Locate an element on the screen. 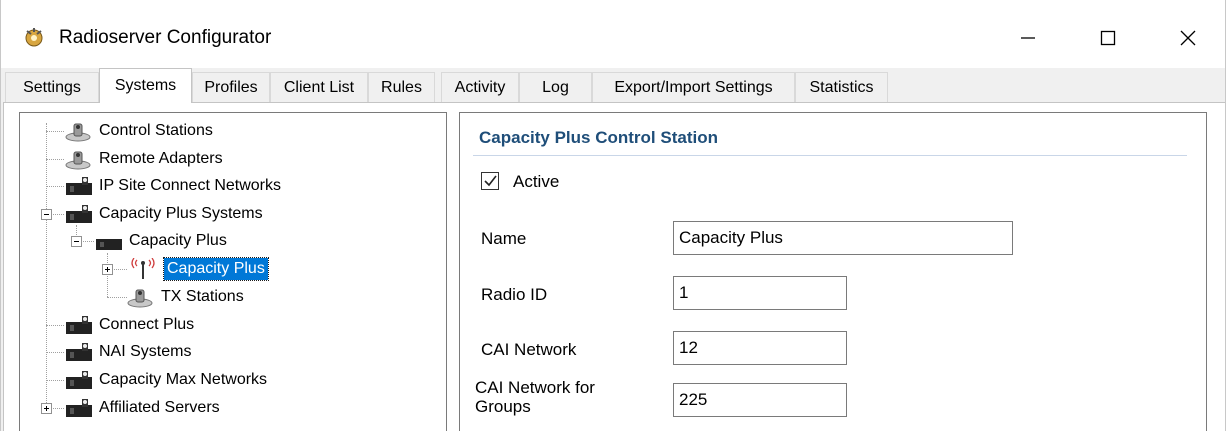 The height and width of the screenshot is (431, 1226). close-button is located at coordinates (1188, 38).